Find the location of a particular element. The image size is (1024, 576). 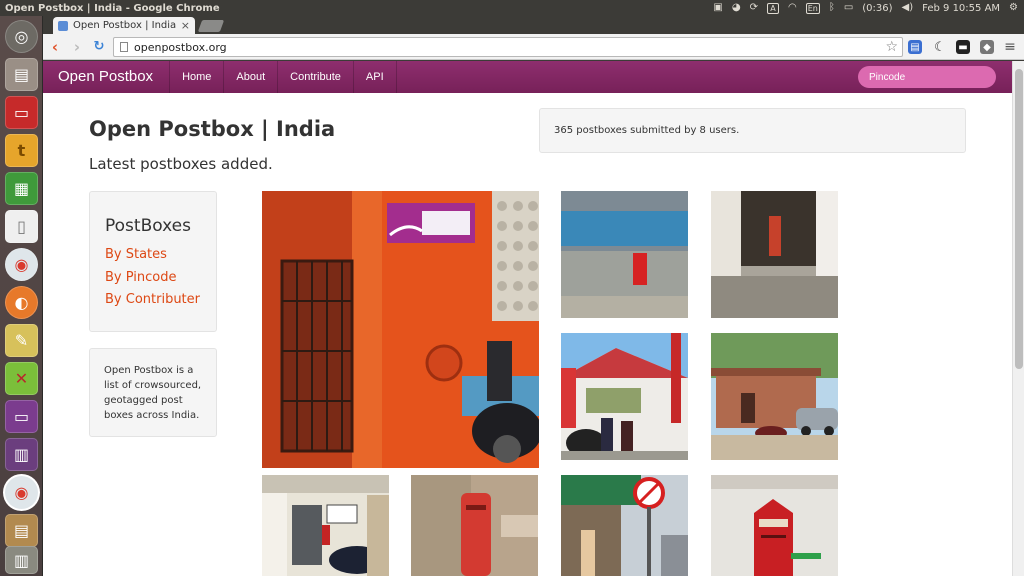

stats-box: 365 postboxes submitted by 8 users. is located at coordinates (752, 130).